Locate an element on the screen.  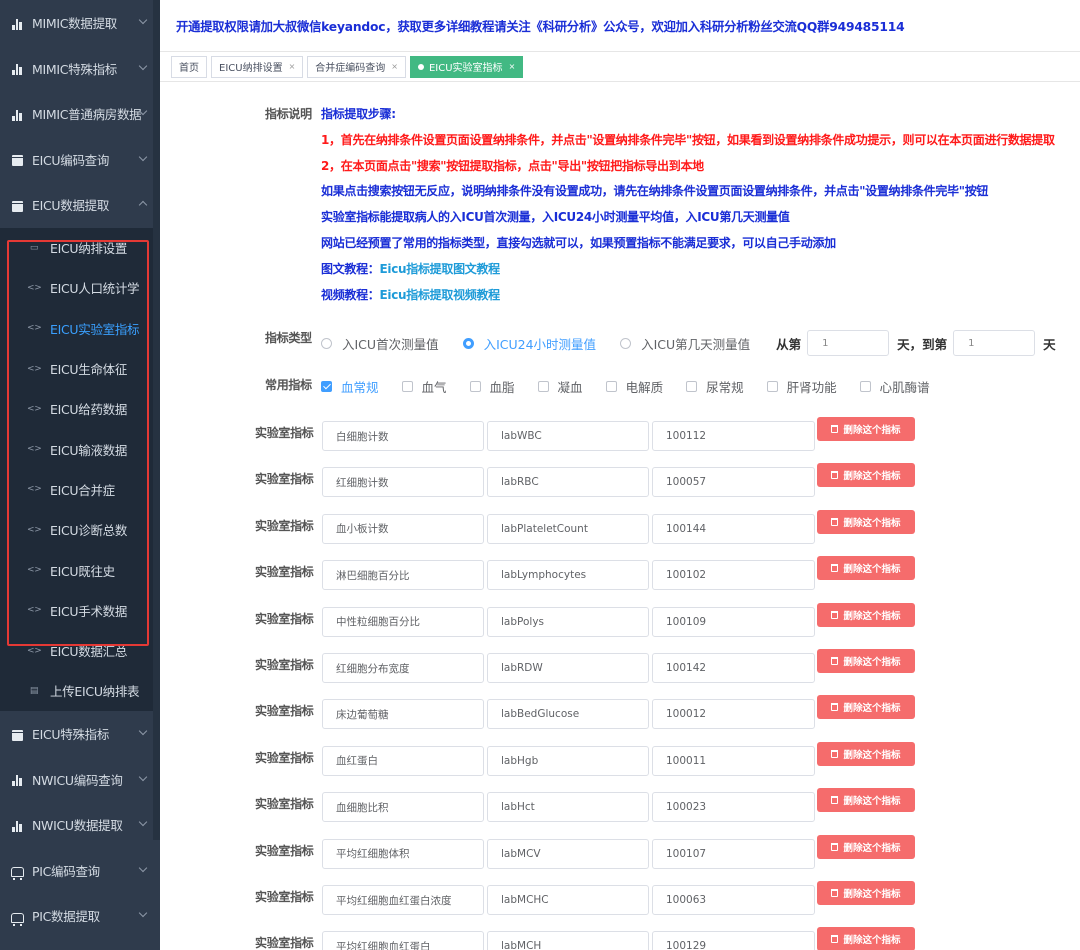
sidebar-item: EICU数据提取 is located at coordinates (80, 205).